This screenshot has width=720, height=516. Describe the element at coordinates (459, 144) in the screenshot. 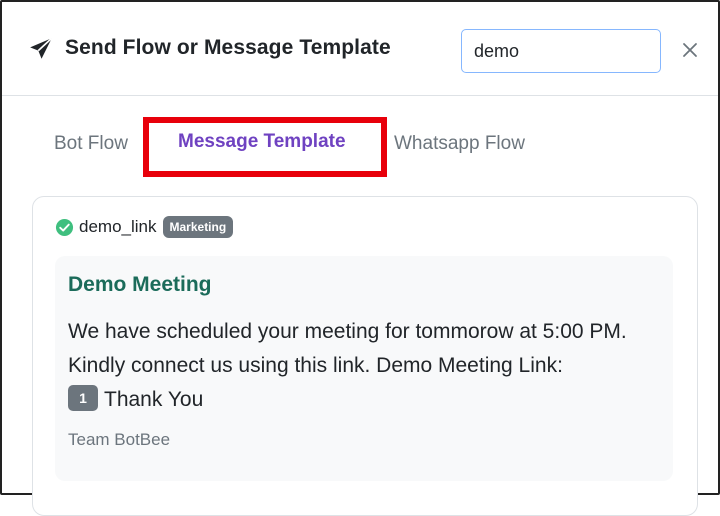

I see `tab-whatsapp-flow: Whatsapp Flow` at that location.